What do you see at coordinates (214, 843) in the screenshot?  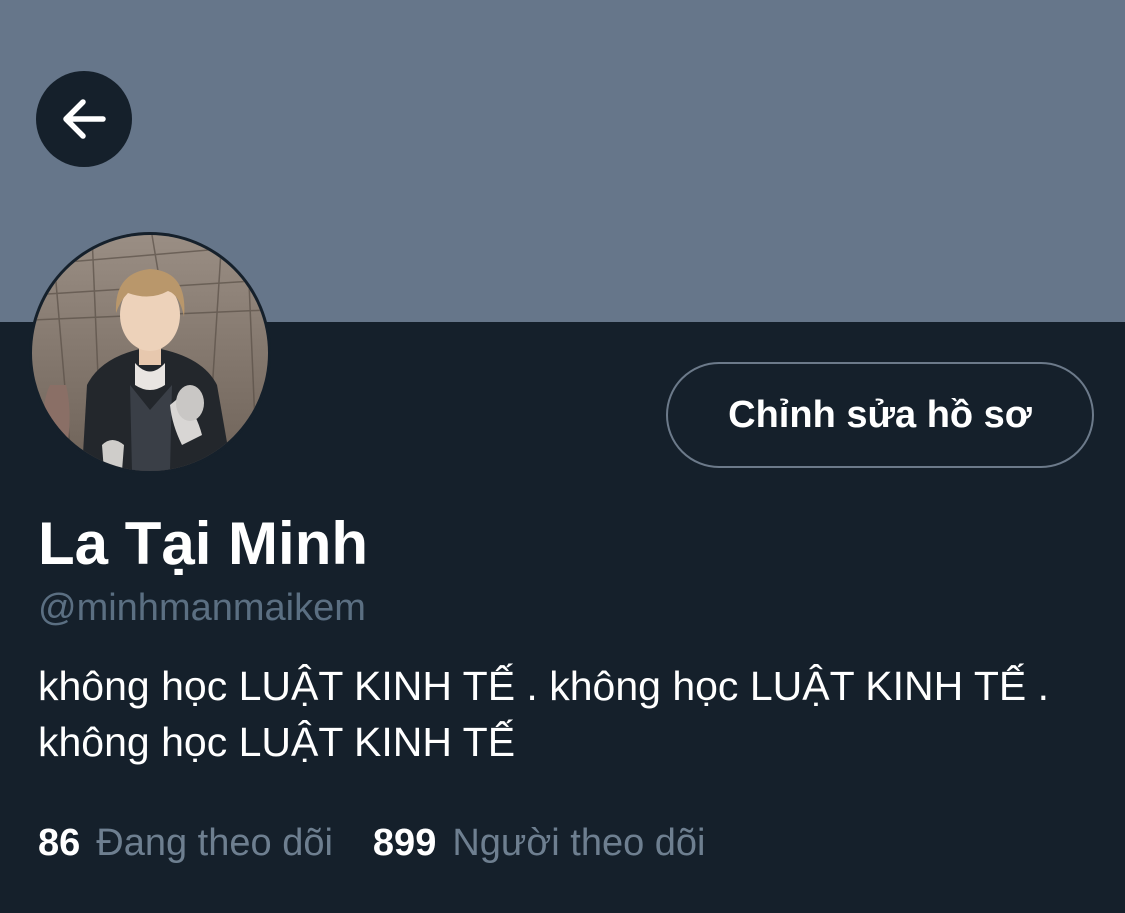 I see `following-label: Đang theo dõi` at bounding box center [214, 843].